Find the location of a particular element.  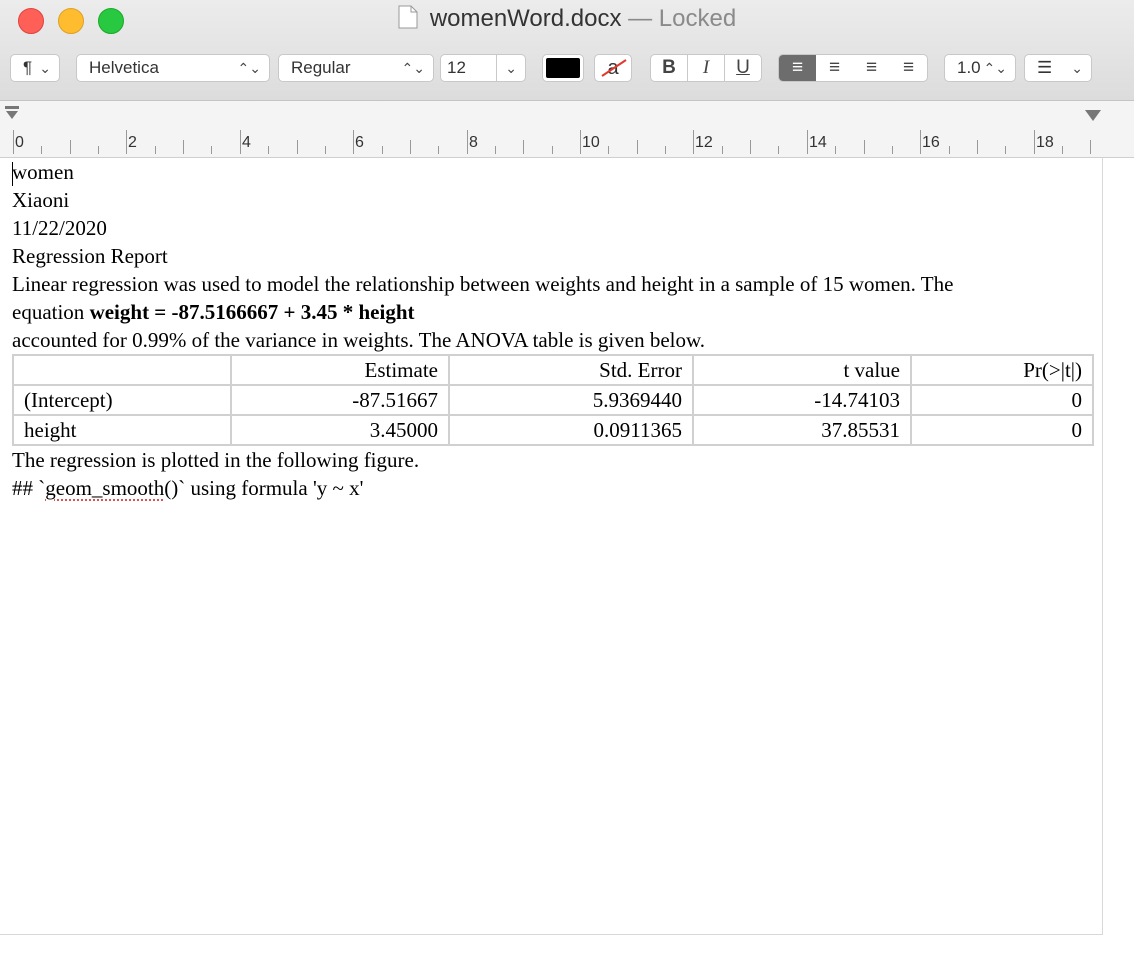

ruler-label: 8 is located at coordinates (473, 142).